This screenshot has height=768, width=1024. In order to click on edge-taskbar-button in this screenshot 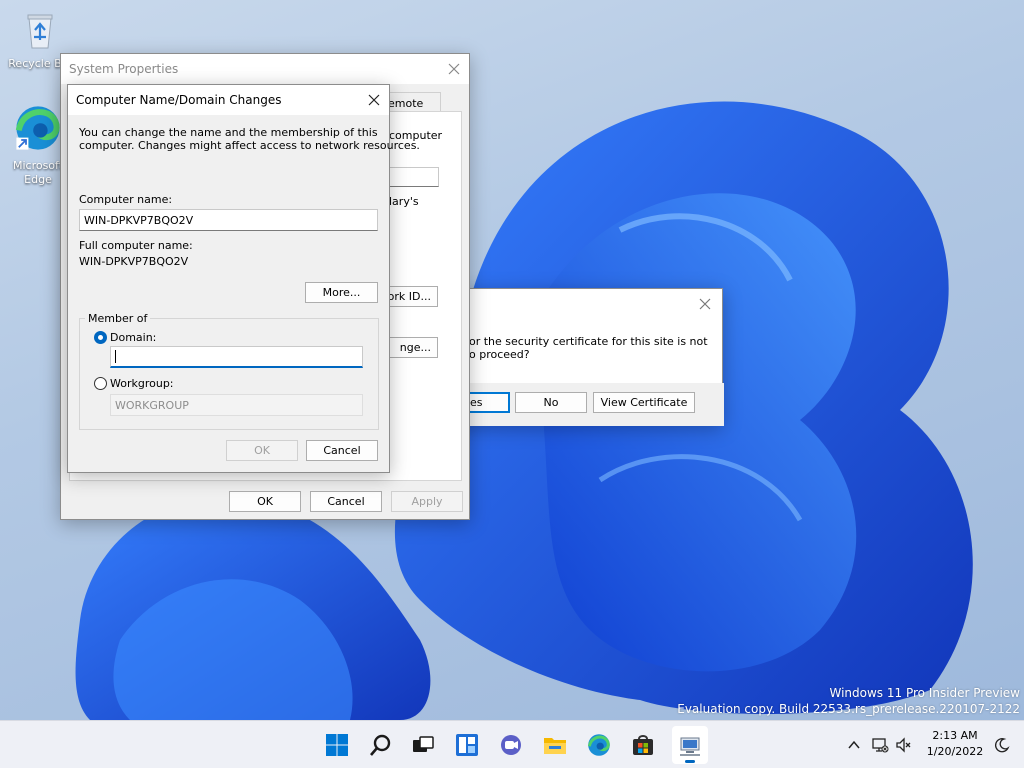, I will do `click(599, 745)`.